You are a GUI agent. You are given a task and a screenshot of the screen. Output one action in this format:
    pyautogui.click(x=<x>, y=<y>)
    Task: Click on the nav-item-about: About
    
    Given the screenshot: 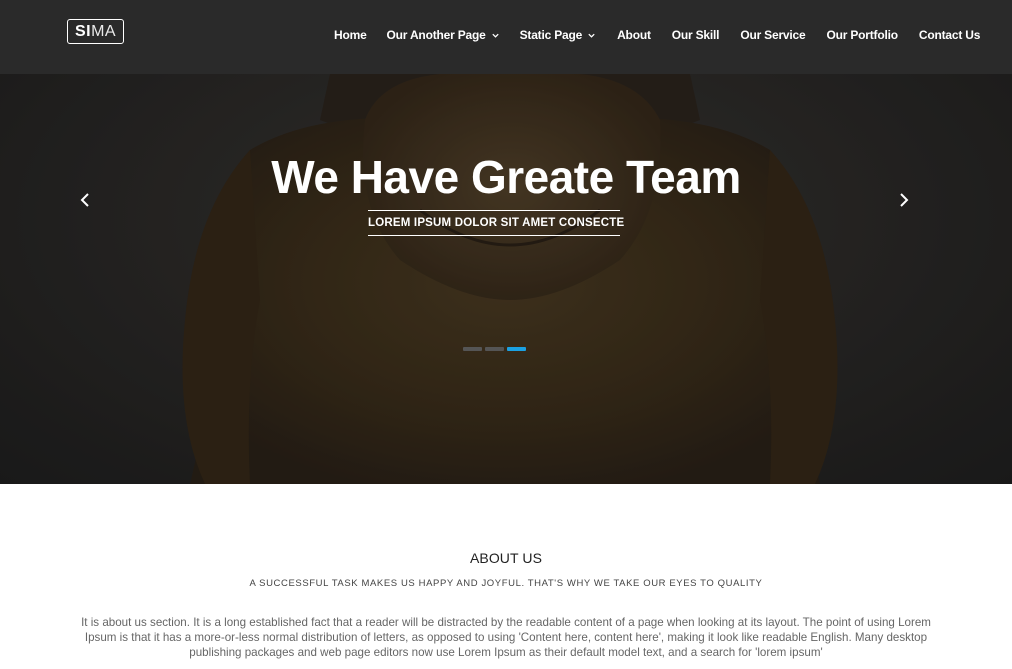 What is the action you would take?
    pyautogui.click(x=634, y=35)
    